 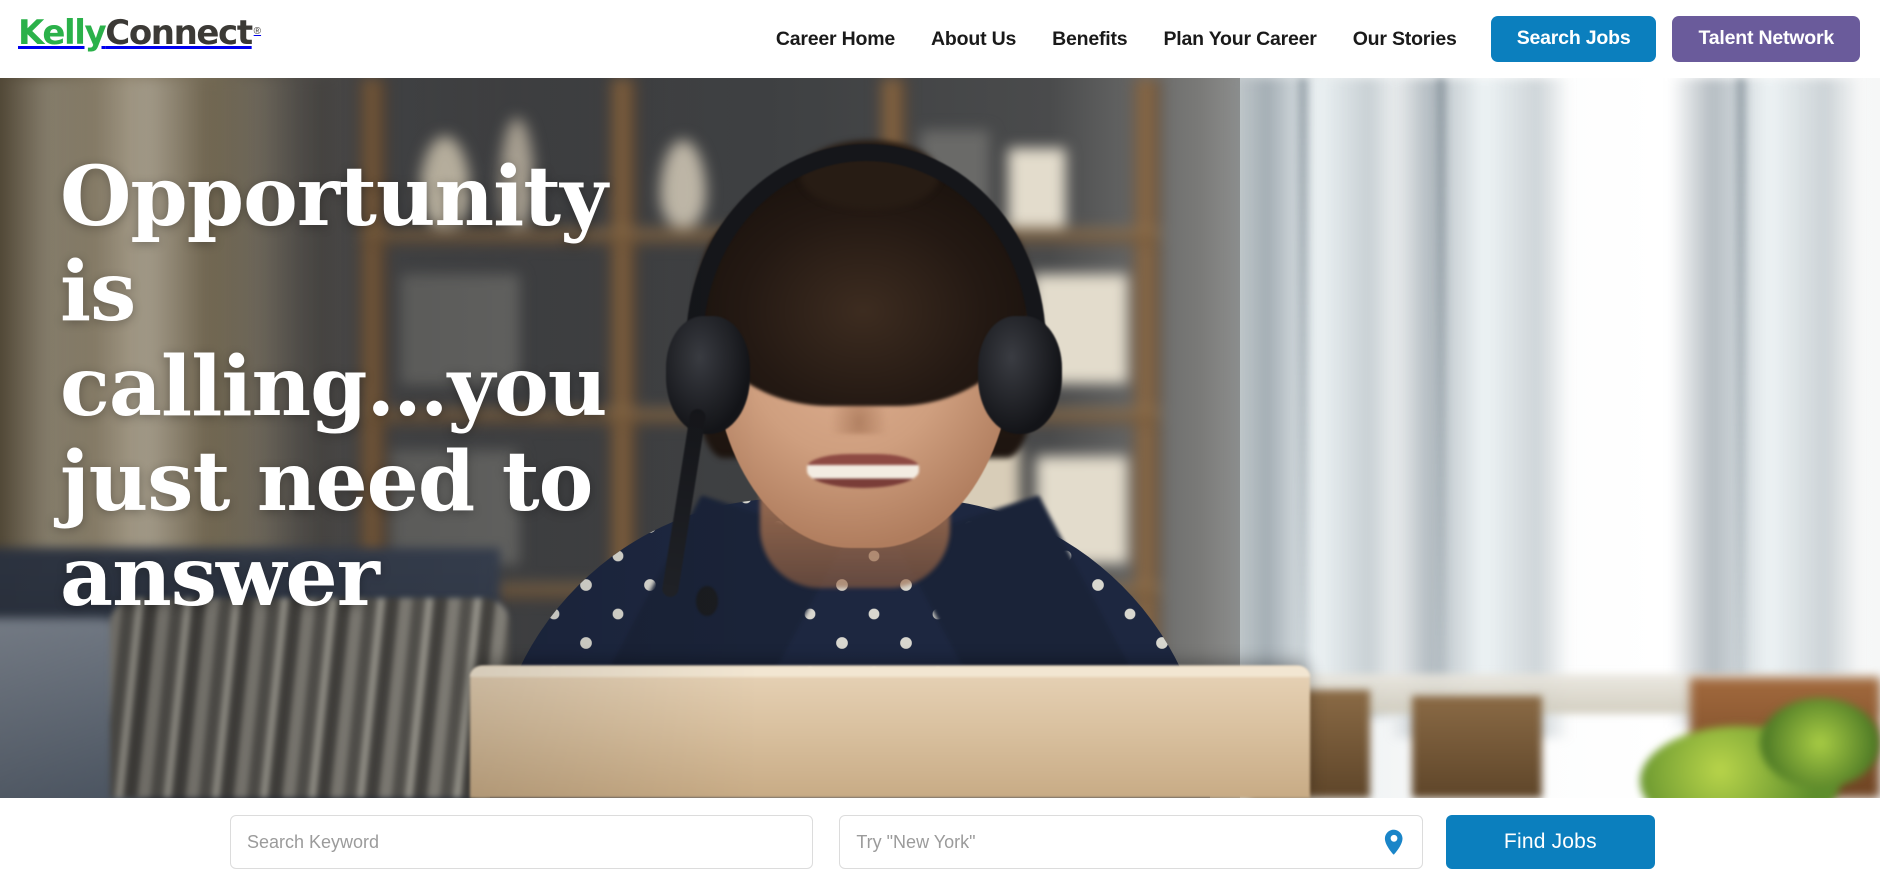 I want to click on map-pin-icon, so click(x=1394, y=842).